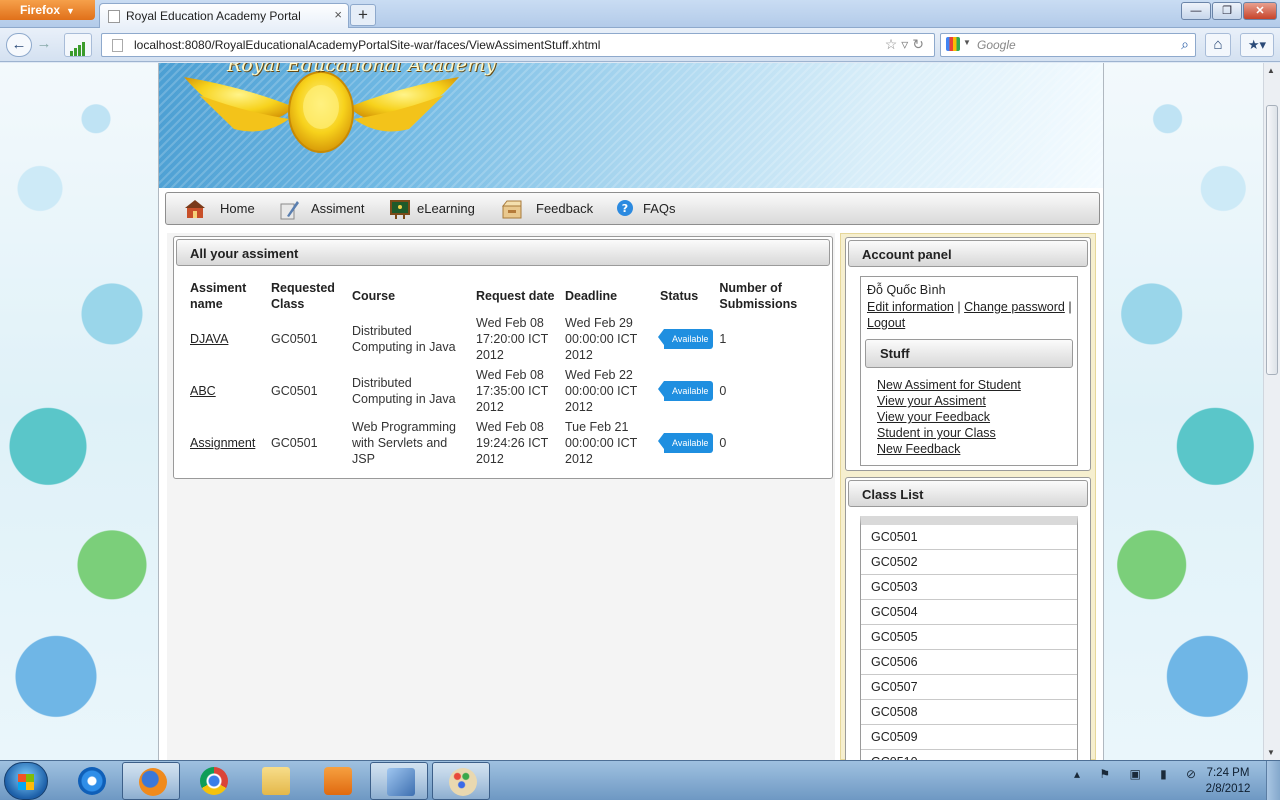 This screenshot has width=1280, height=800. Describe the element at coordinates (969, 687) in the screenshot. I see `class-list-item: GC0507` at that location.